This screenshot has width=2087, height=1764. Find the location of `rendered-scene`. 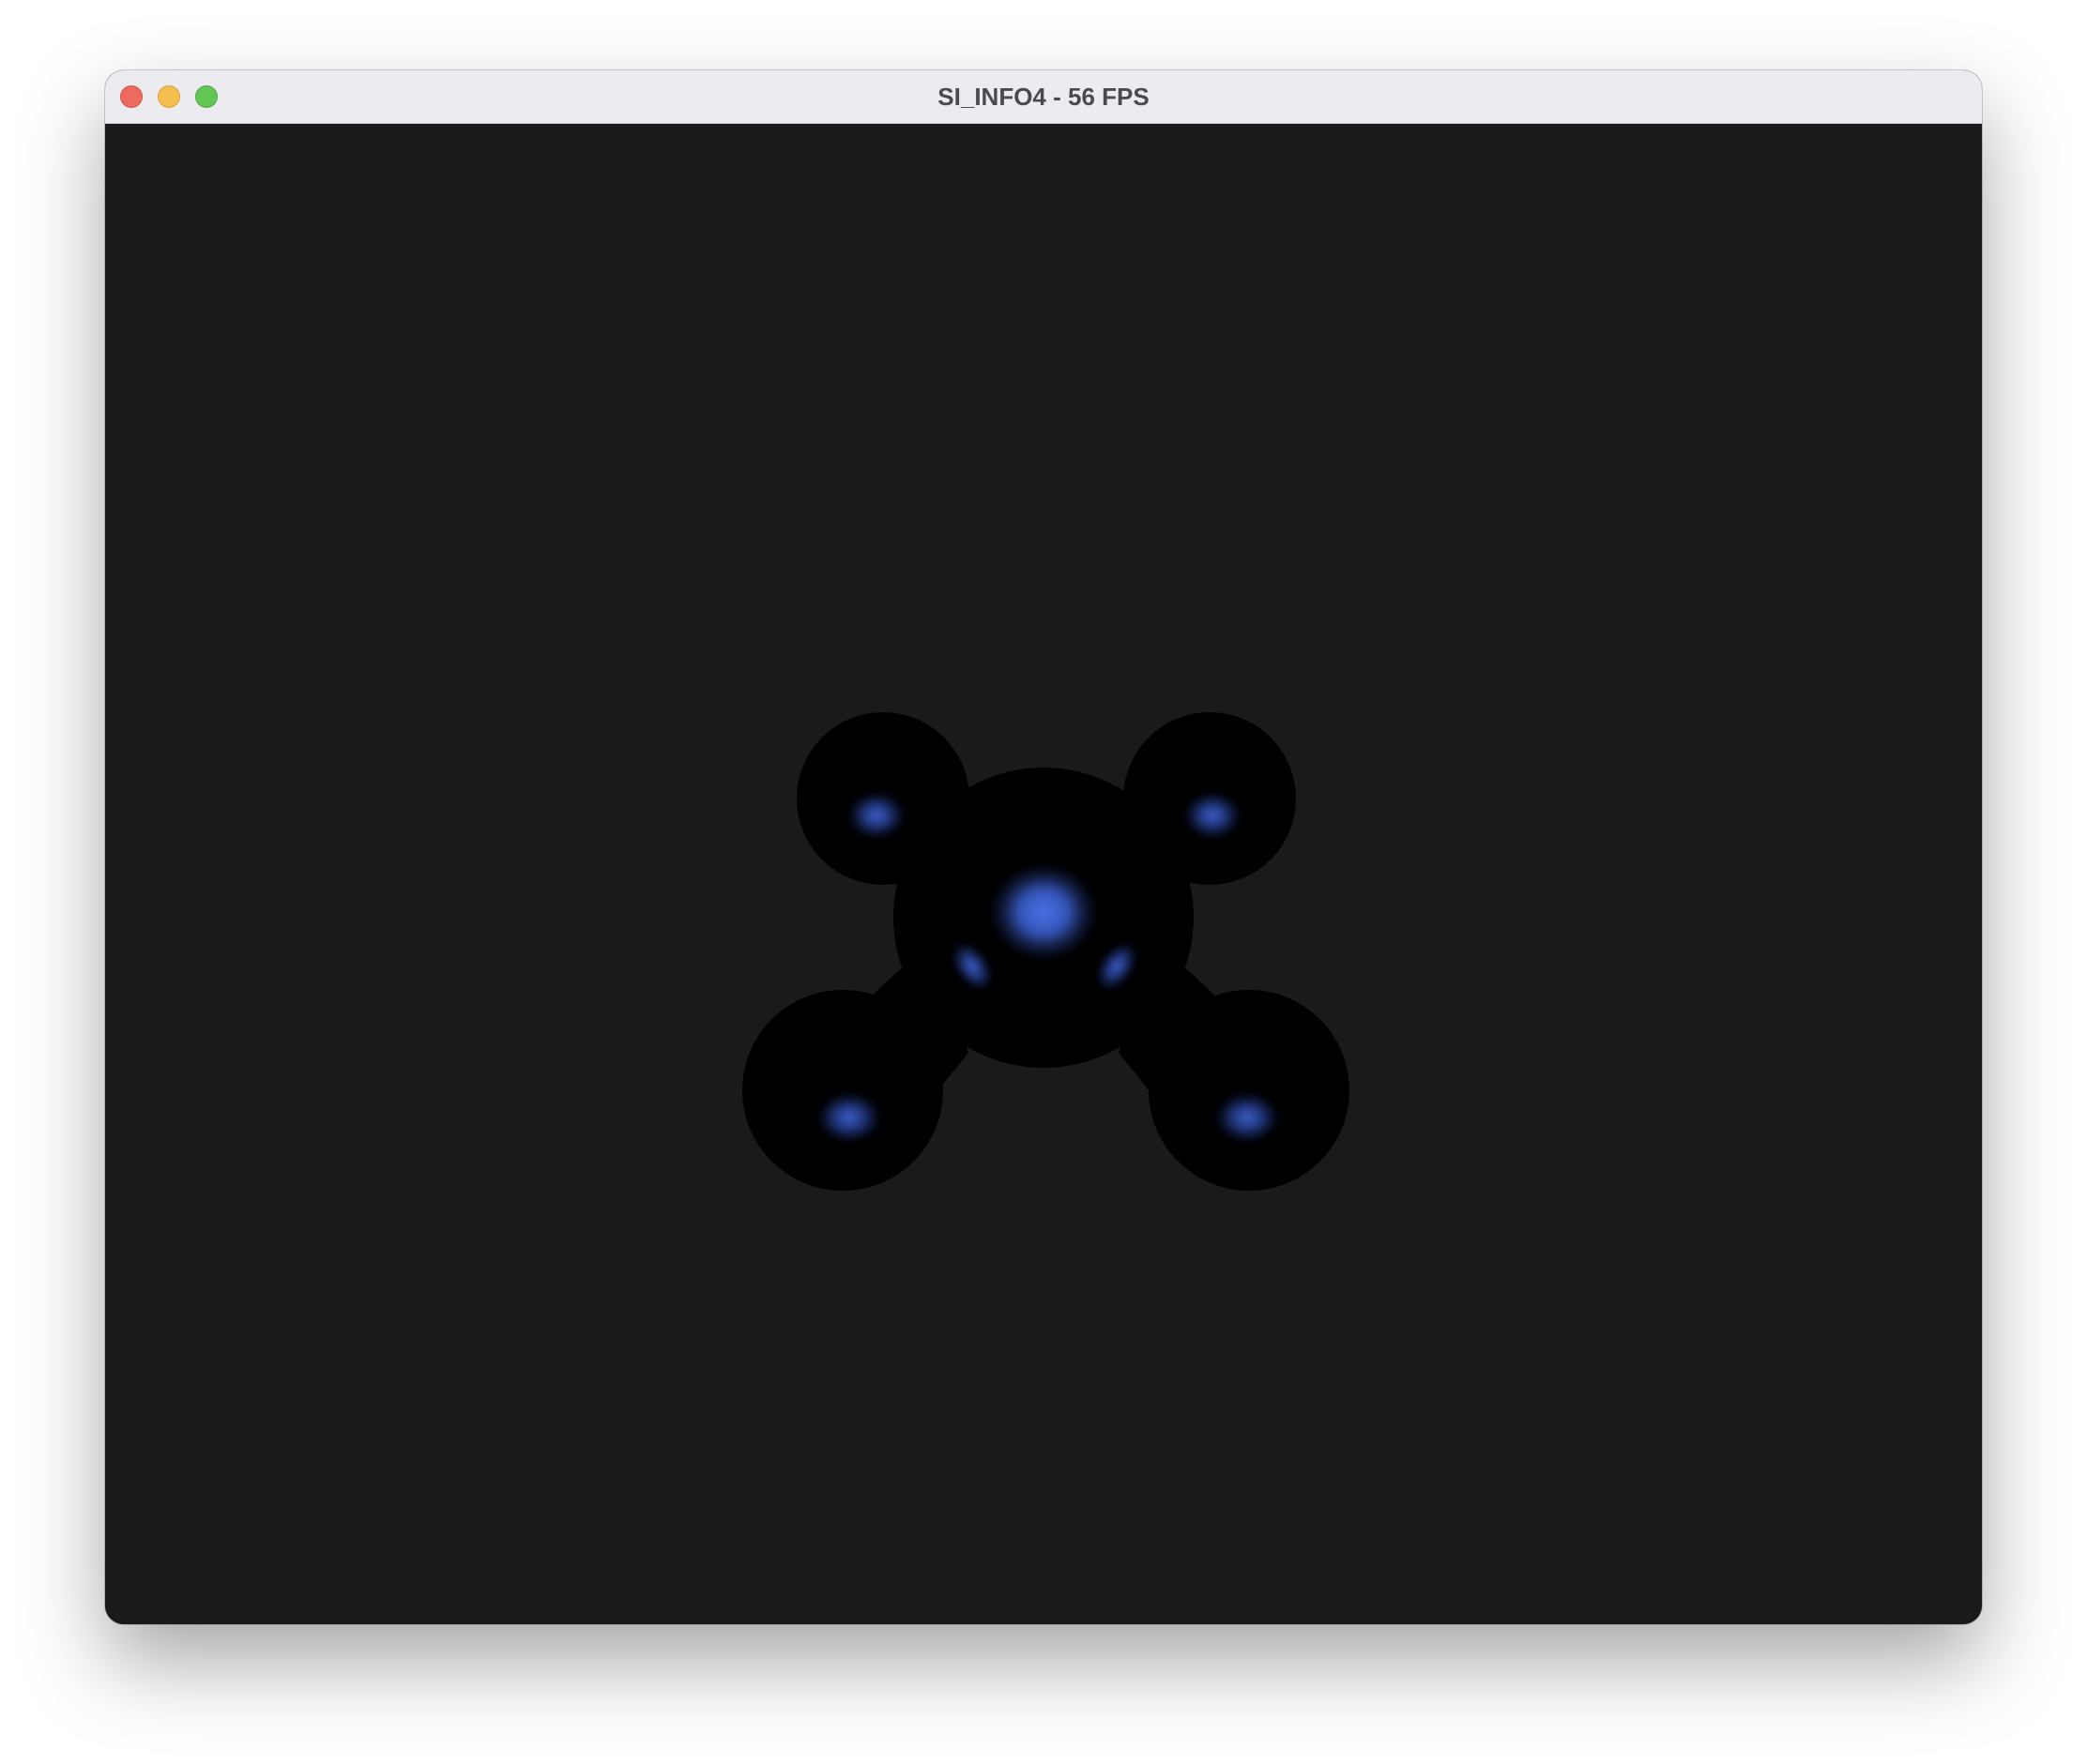

rendered-scene is located at coordinates (1045, 951).